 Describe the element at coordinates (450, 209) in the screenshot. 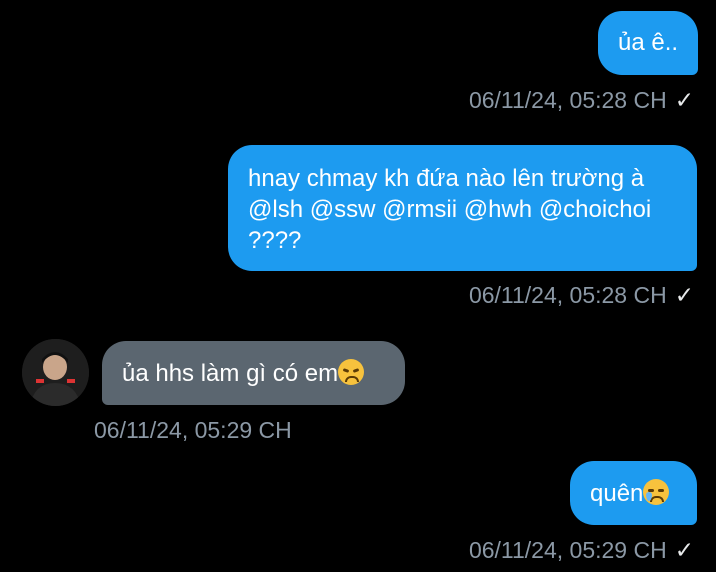

I see `message-text-line: @lsh @ssw @rmsii @hwh @choichoi` at that location.